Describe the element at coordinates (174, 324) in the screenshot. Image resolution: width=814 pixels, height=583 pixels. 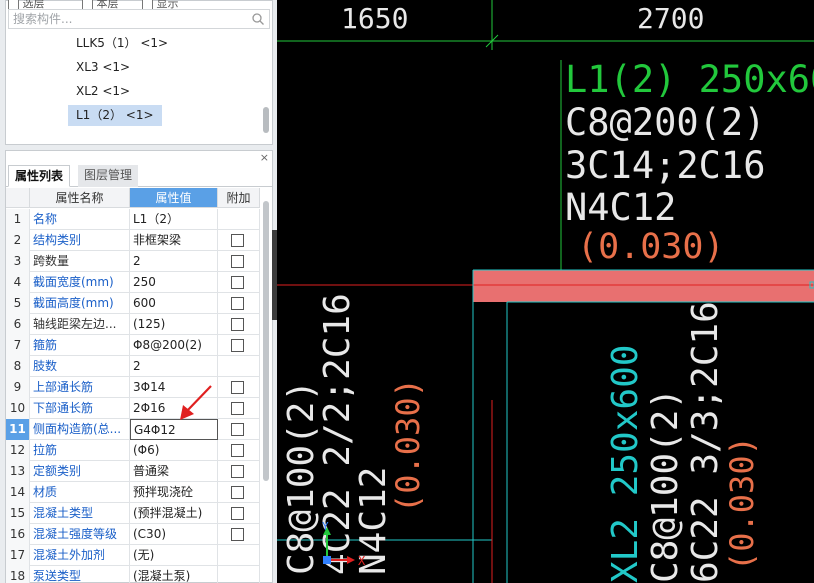
I see `property-value: (125)` at that location.